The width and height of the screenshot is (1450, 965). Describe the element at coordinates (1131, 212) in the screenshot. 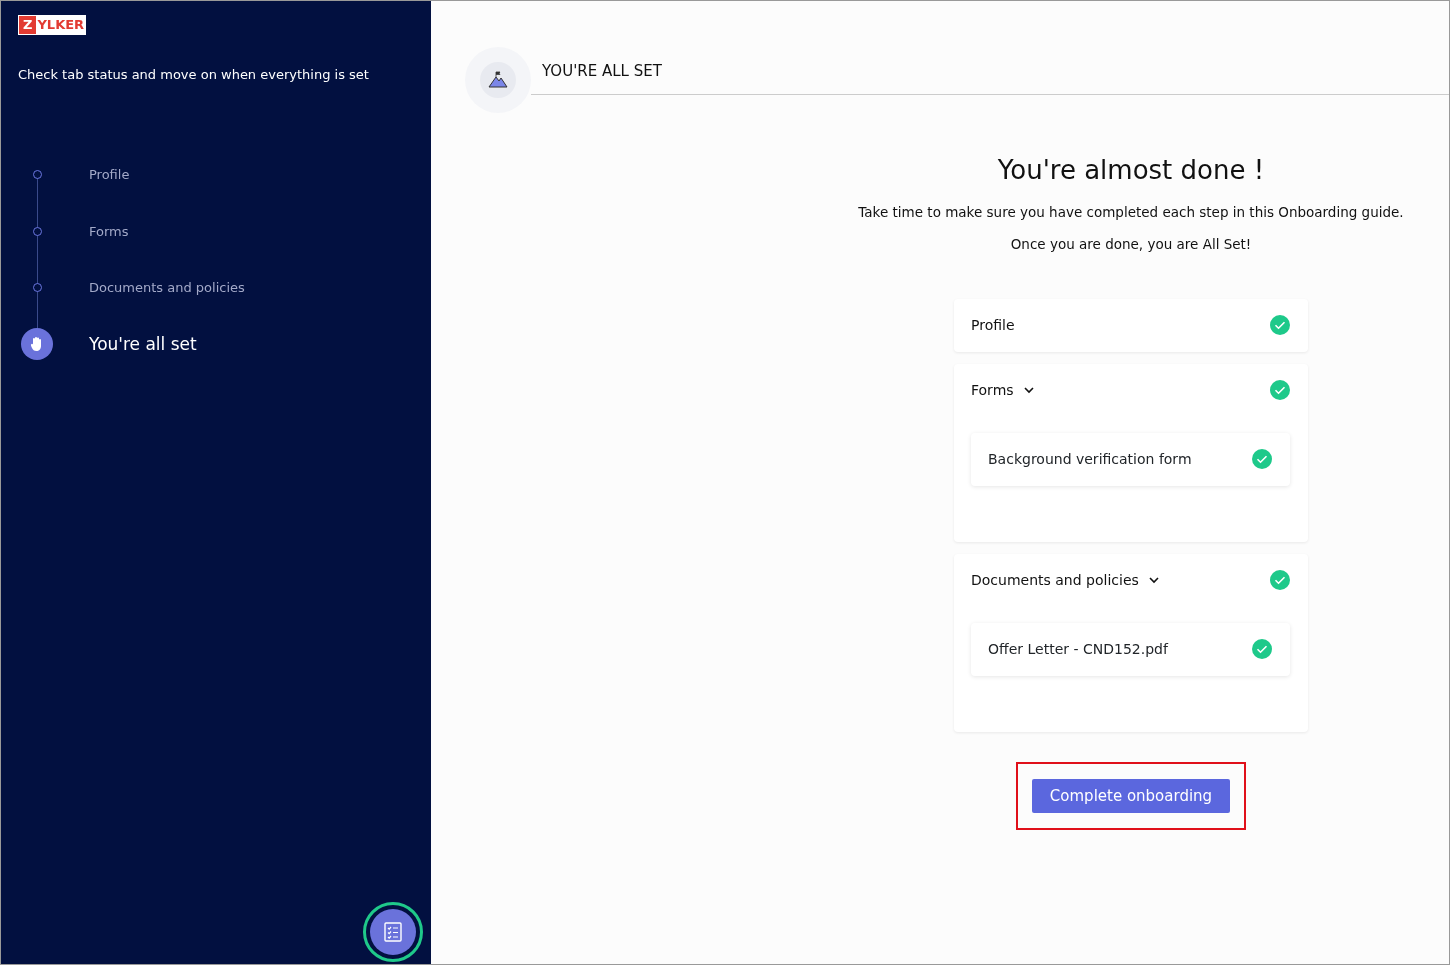

I see `description-text: Take time to make sure you have completed each step in this Onboarding guide.` at that location.